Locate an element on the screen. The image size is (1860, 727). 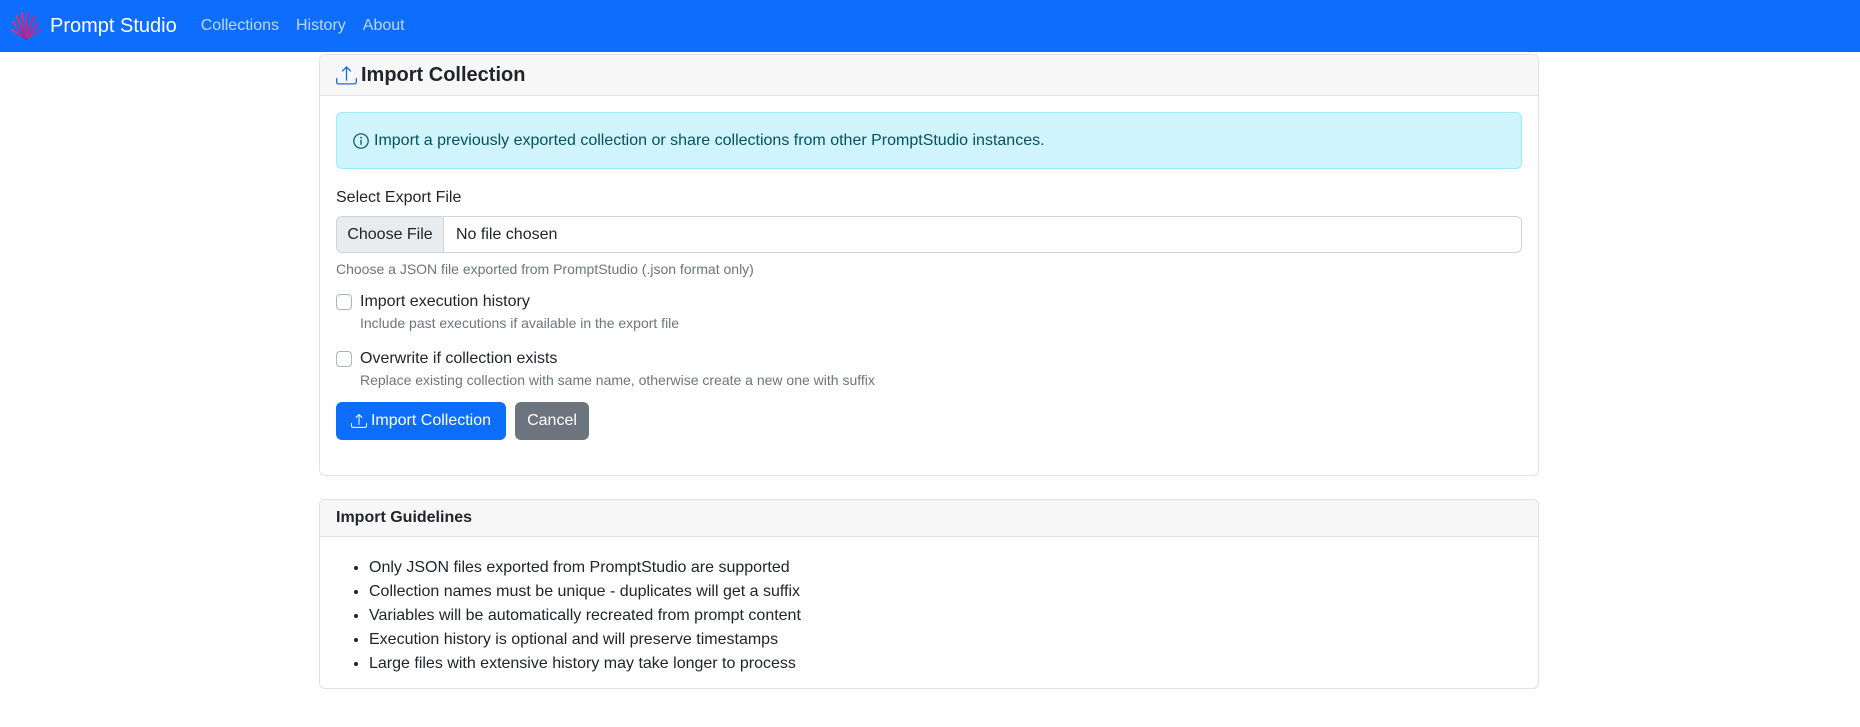
nav-link-history: History is located at coordinates (321, 26).